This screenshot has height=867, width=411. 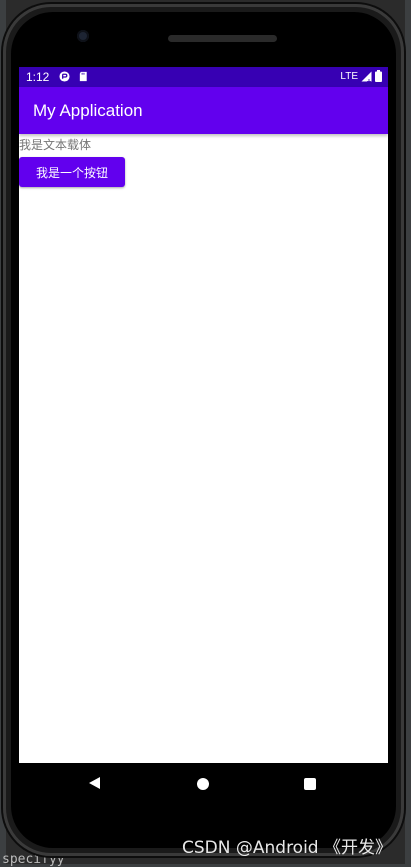 I want to click on network-type: LTE, so click(x=349, y=76).